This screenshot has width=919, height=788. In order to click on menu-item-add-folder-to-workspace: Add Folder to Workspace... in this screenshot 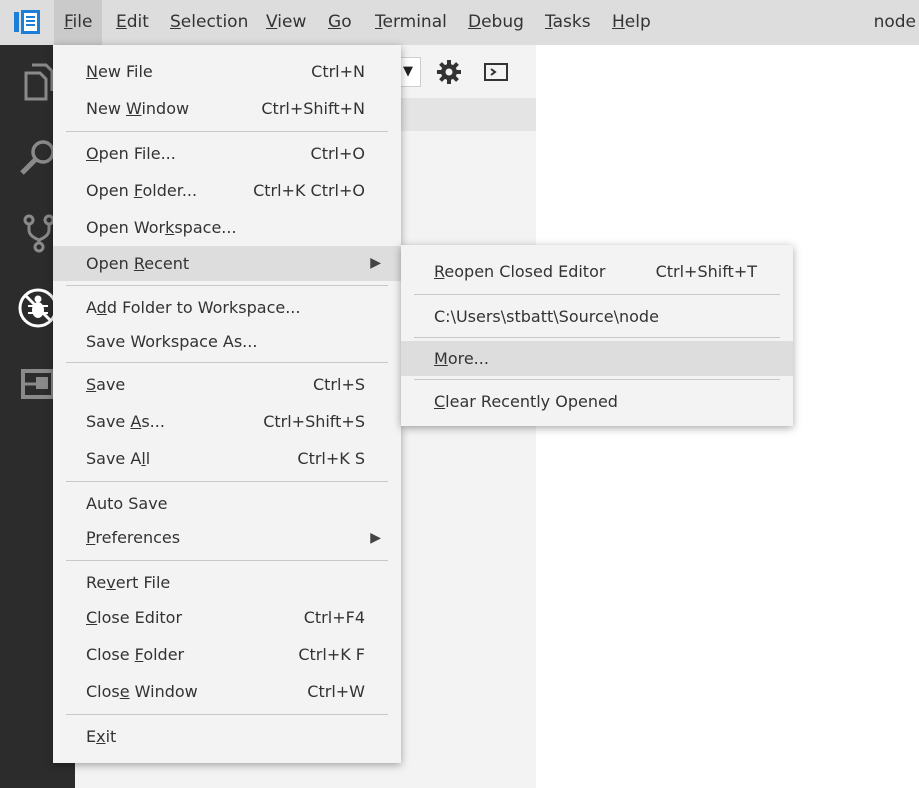, I will do `click(227, 308)`.